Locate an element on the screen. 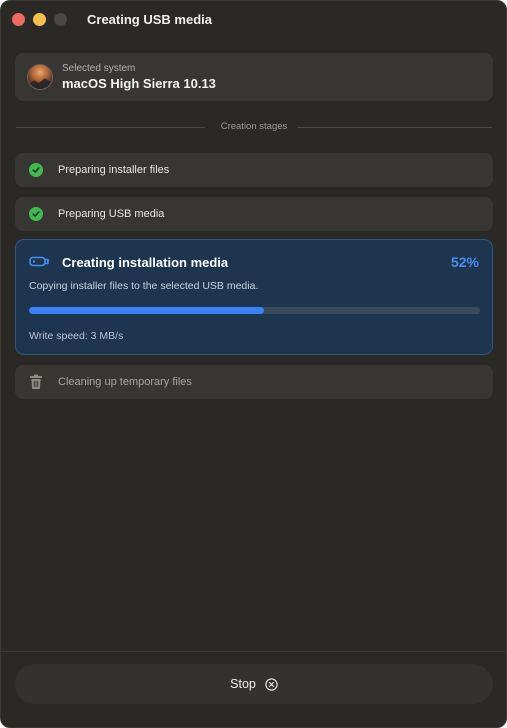  stage-cleaning-up-temporary-files: Cleaning up temporary files is located at coordinates (254, 382).